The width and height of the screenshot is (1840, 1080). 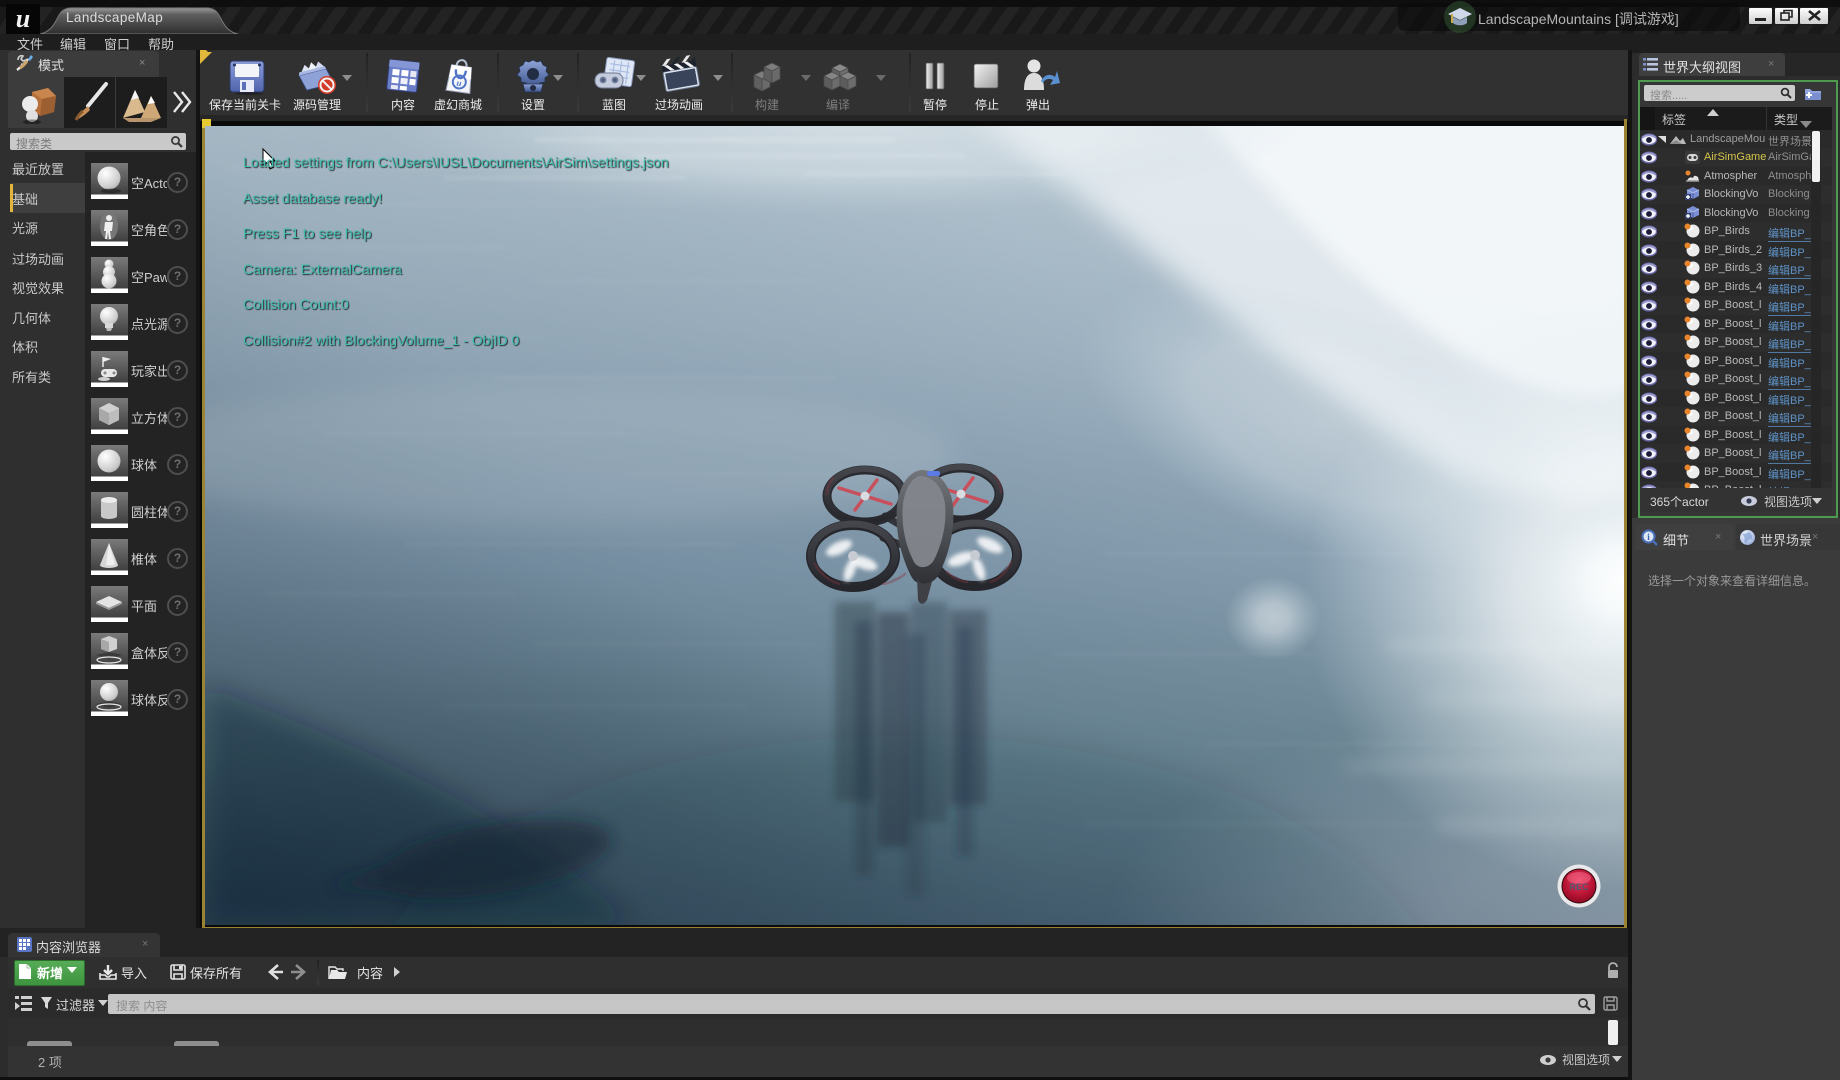 I want to click on svg-text: u, so click(x=23, y=18).